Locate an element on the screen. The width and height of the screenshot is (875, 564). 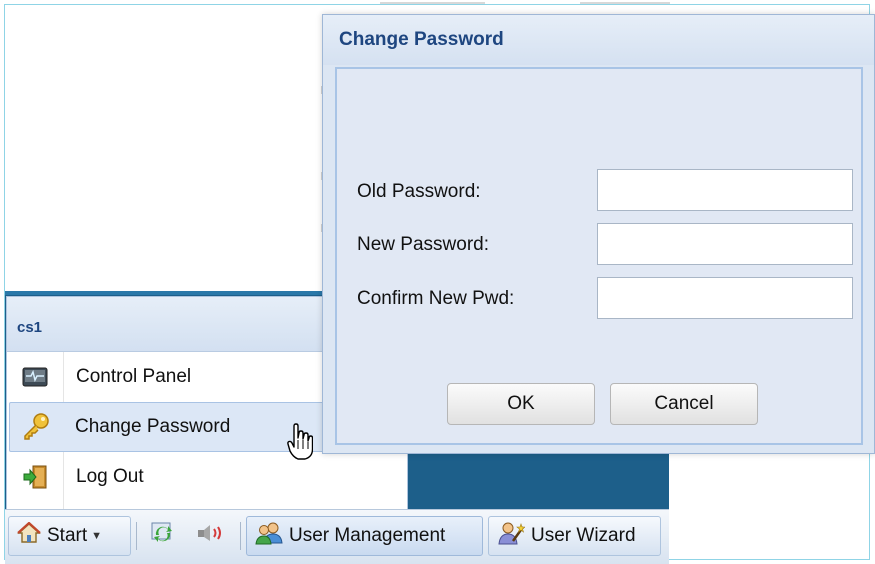
refresh-icon is located at coordinates (163, 536).